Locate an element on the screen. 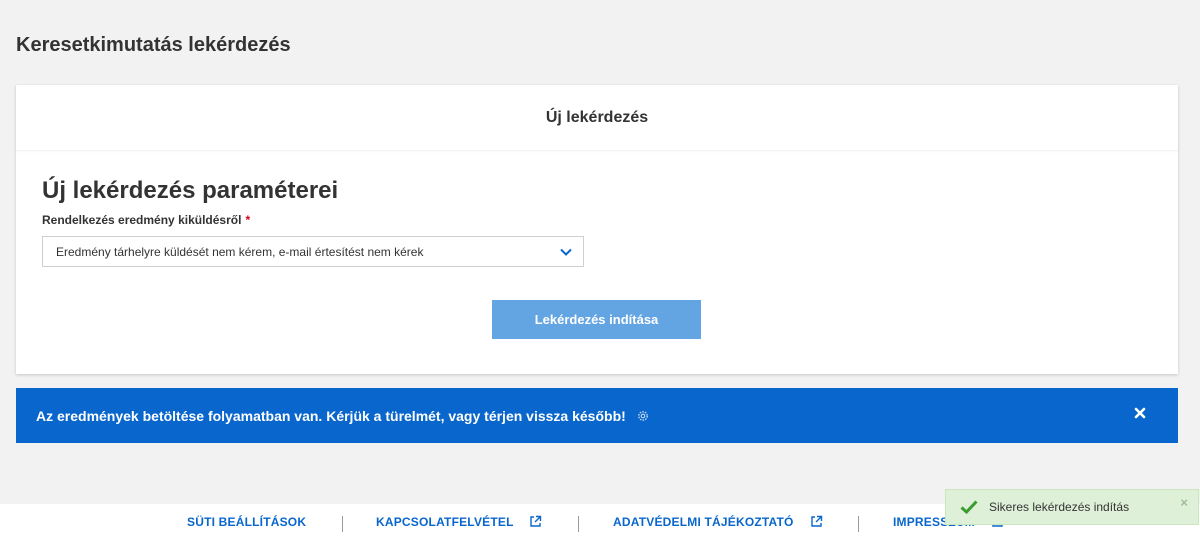  toast-close-icon: × is located at coordinates (1184, 502).